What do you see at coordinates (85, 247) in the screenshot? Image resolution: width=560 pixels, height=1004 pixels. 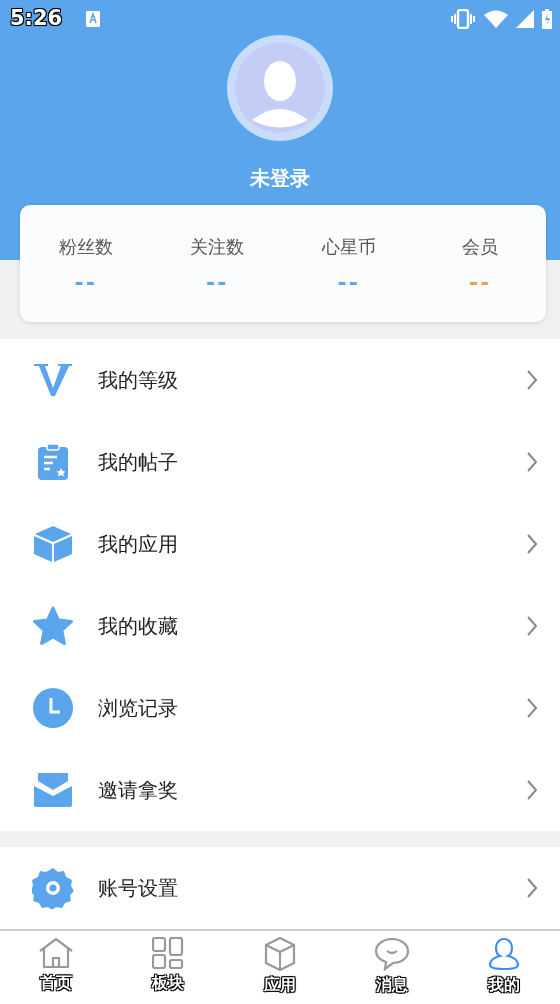 I see `stat-label: 粉丝数` at bounding box center [85, 247].